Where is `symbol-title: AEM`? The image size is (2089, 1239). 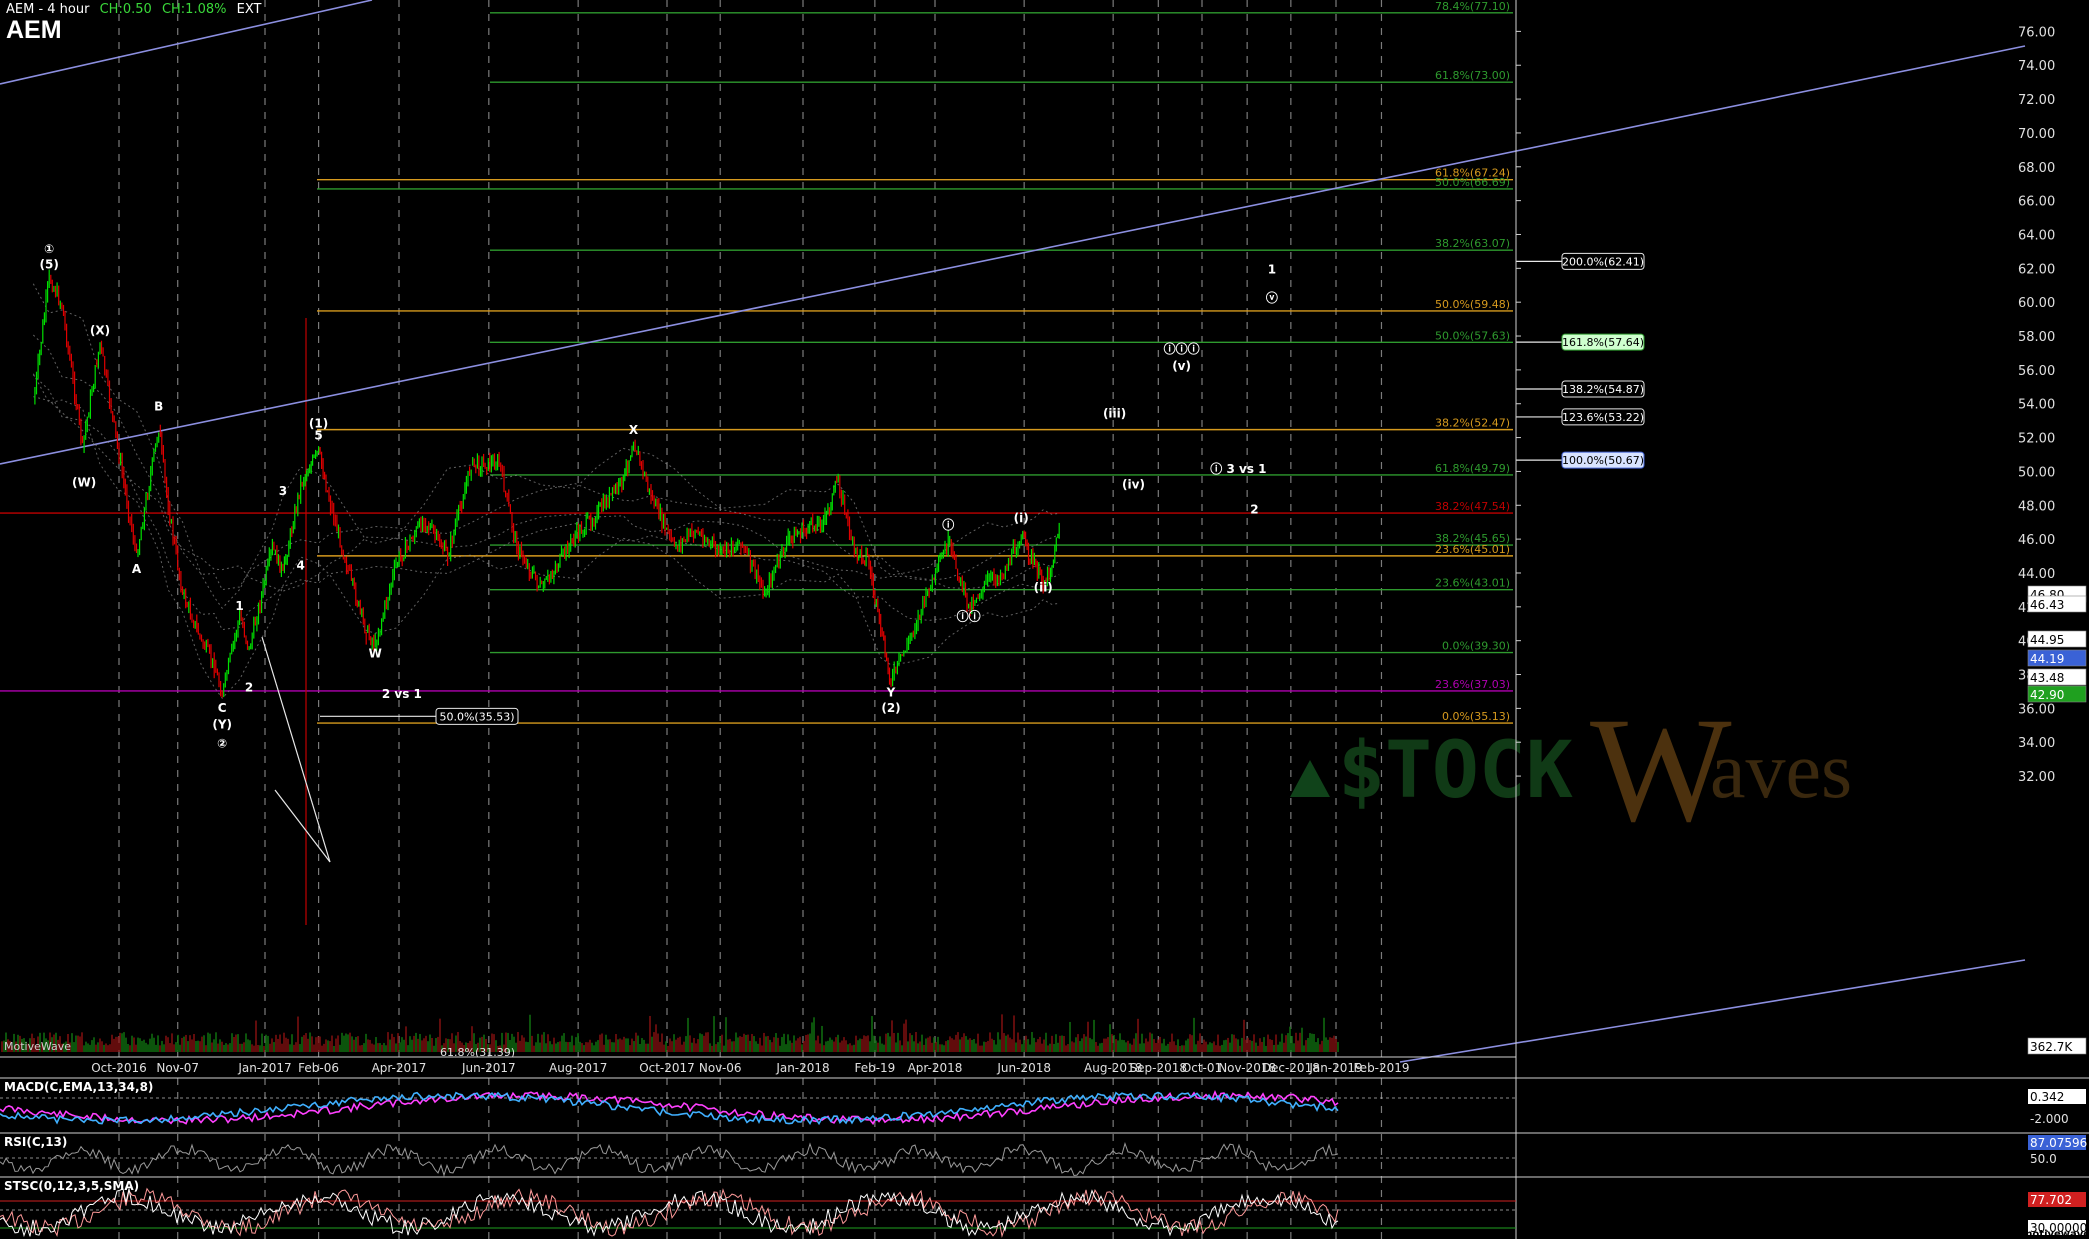 symbol-title: AEM is located at coordinates (34, 30).